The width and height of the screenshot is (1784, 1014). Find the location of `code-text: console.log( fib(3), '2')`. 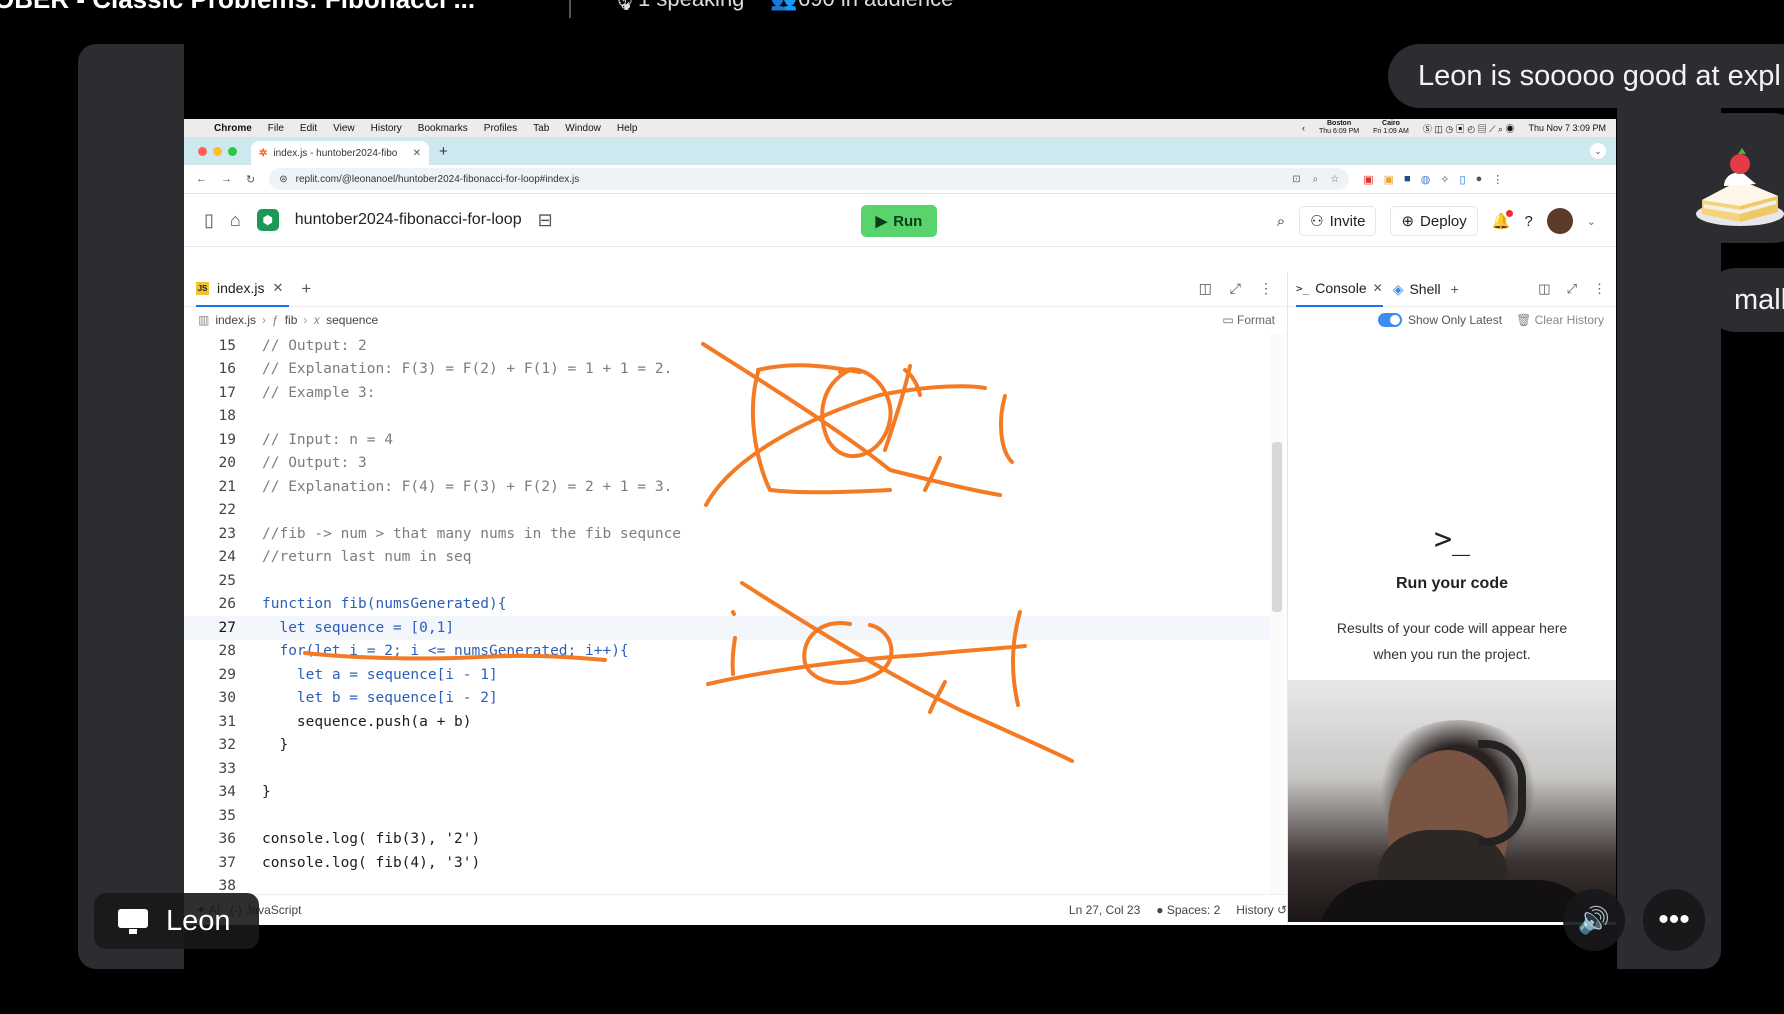

code-text: console.log( fib(3), '2') is located at coordinates (371, 839).